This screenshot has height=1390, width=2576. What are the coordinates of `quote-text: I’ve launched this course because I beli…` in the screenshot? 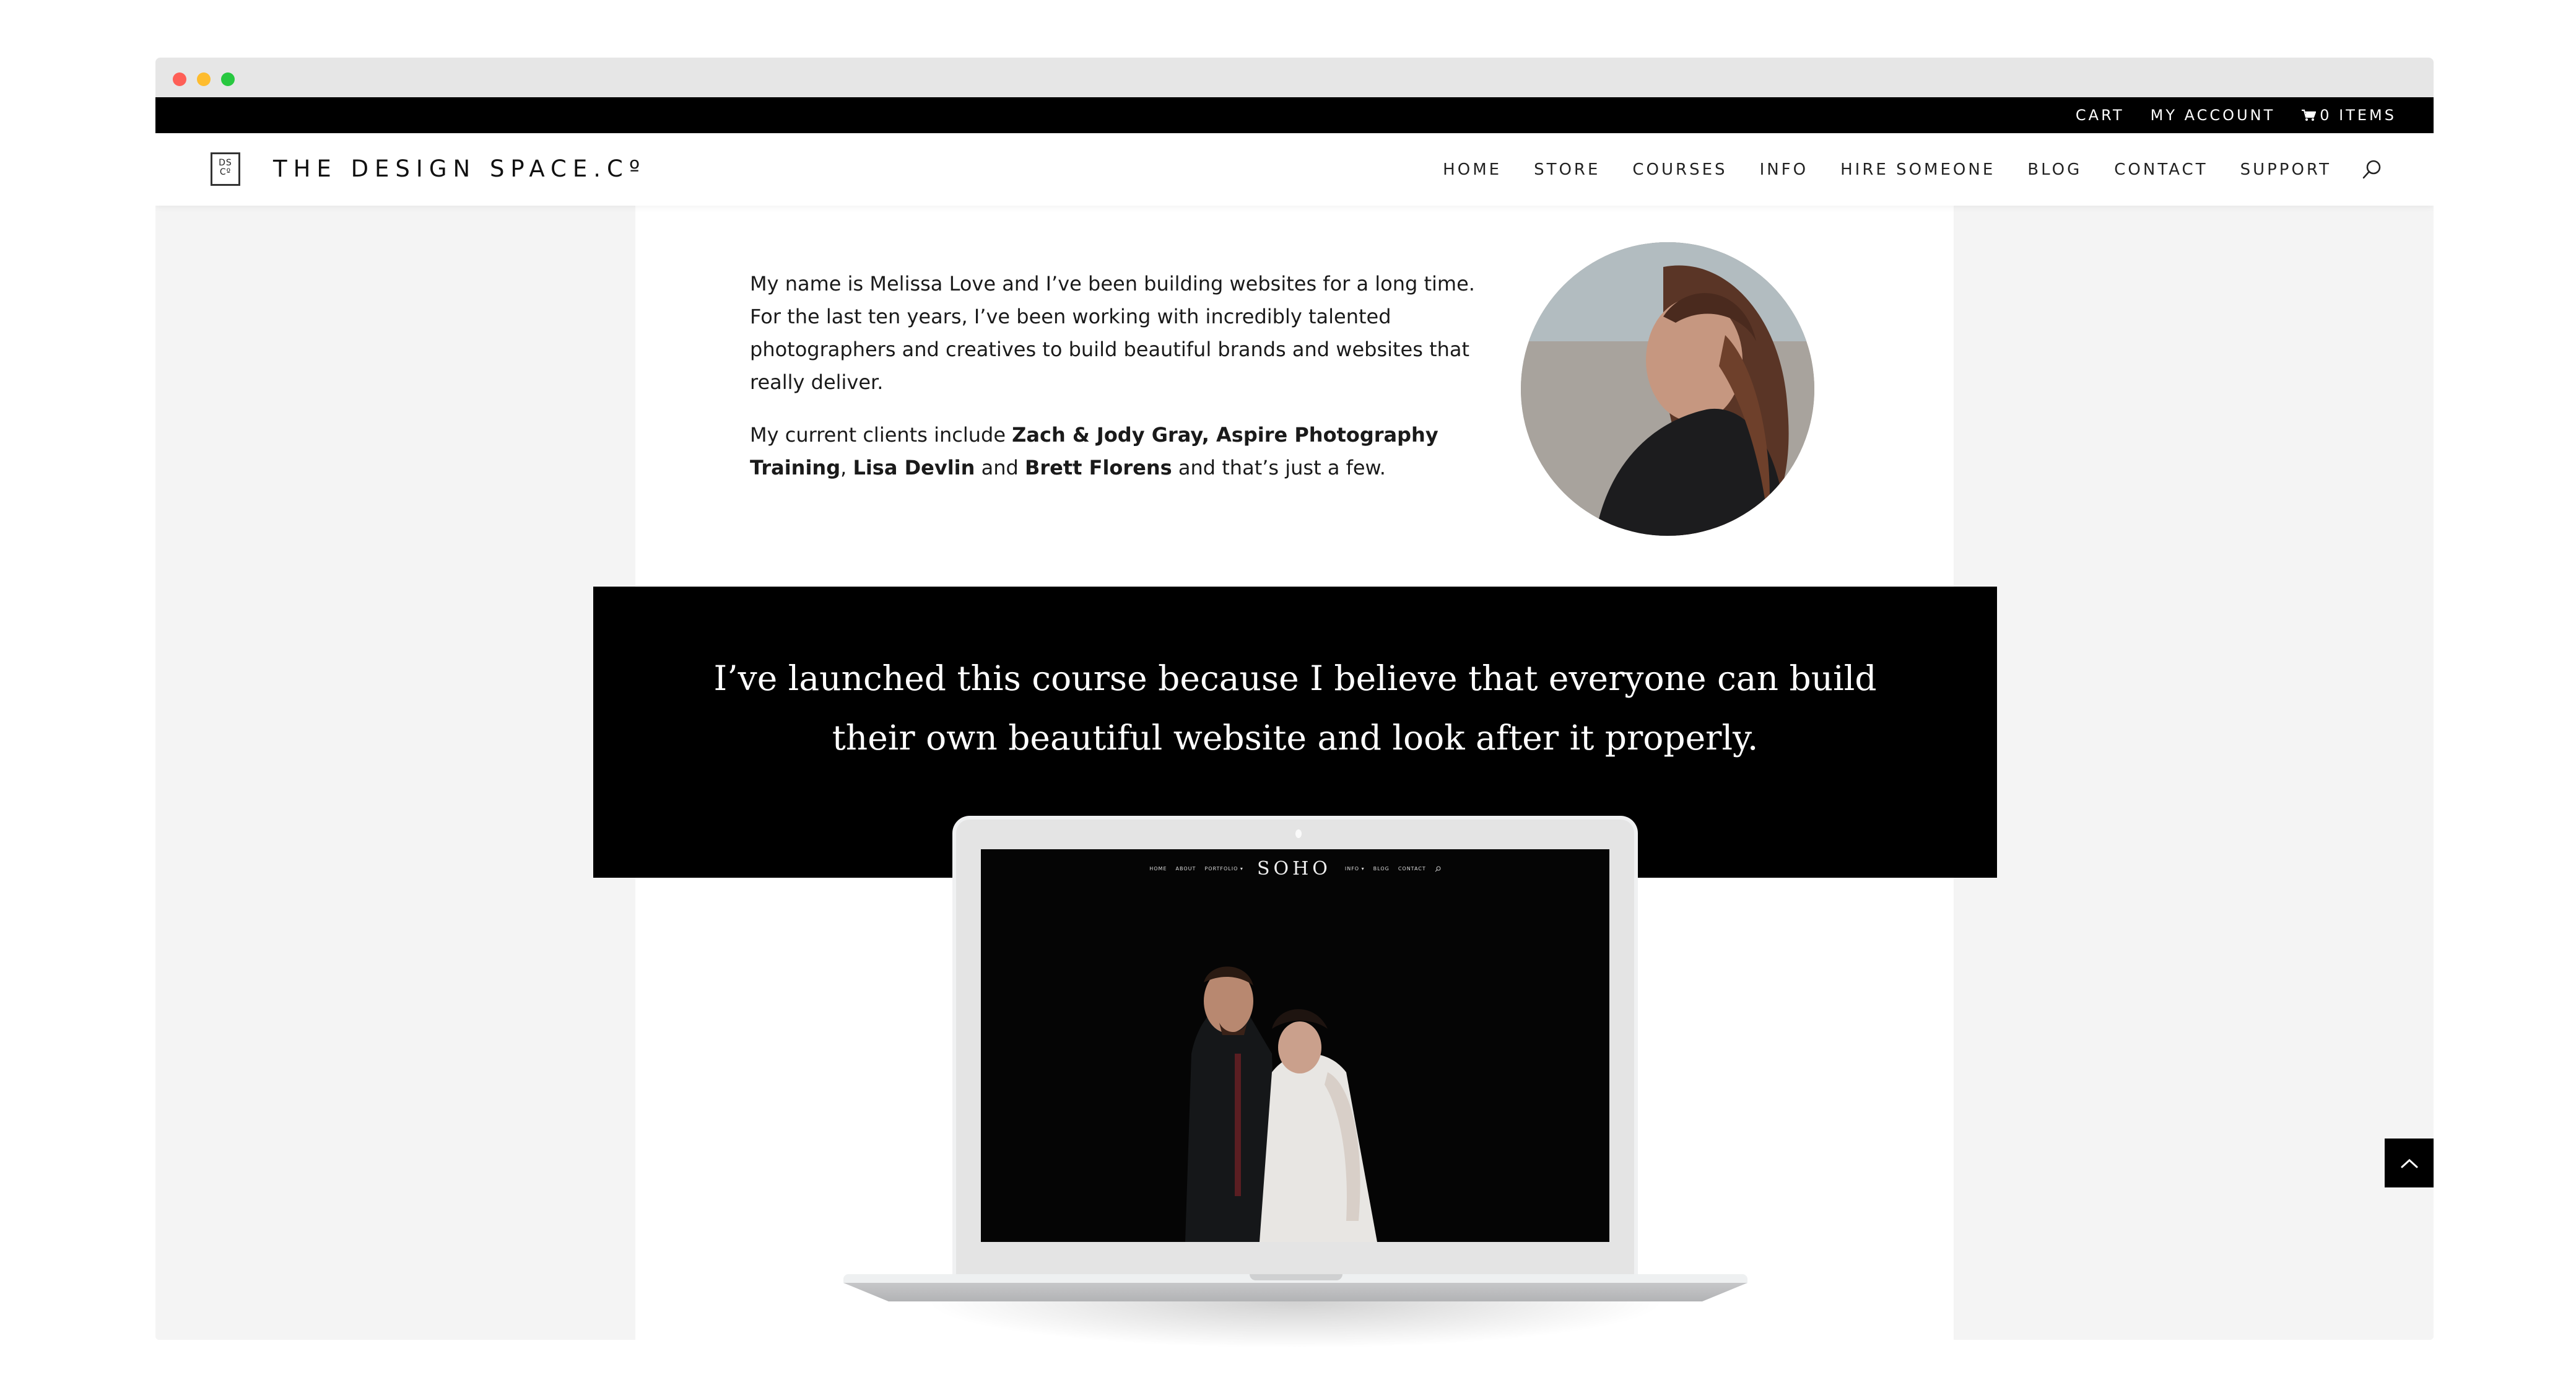 It's located at (1295, 708).